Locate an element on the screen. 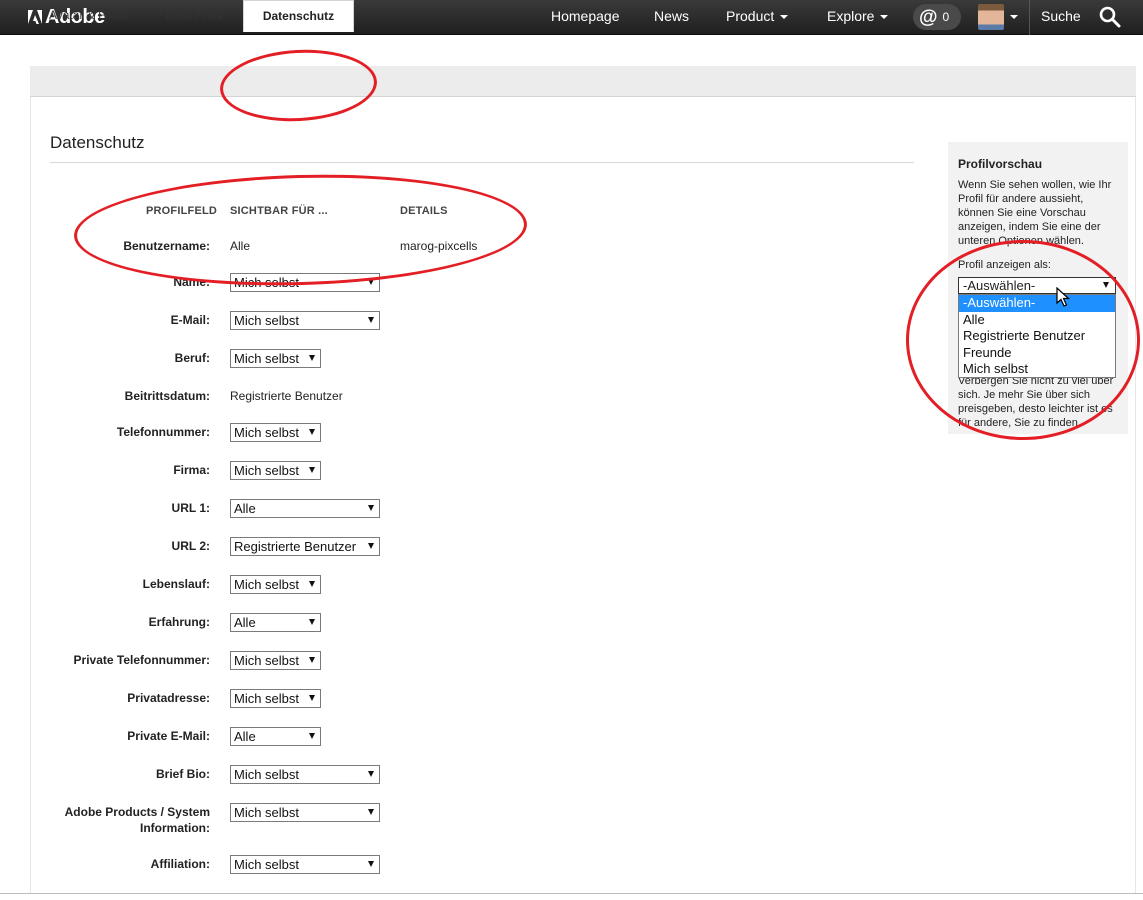 The width and height of the screenshot is (1143, 900). select-brief-bio: Mich selbst is located at coordinates (305, 774).